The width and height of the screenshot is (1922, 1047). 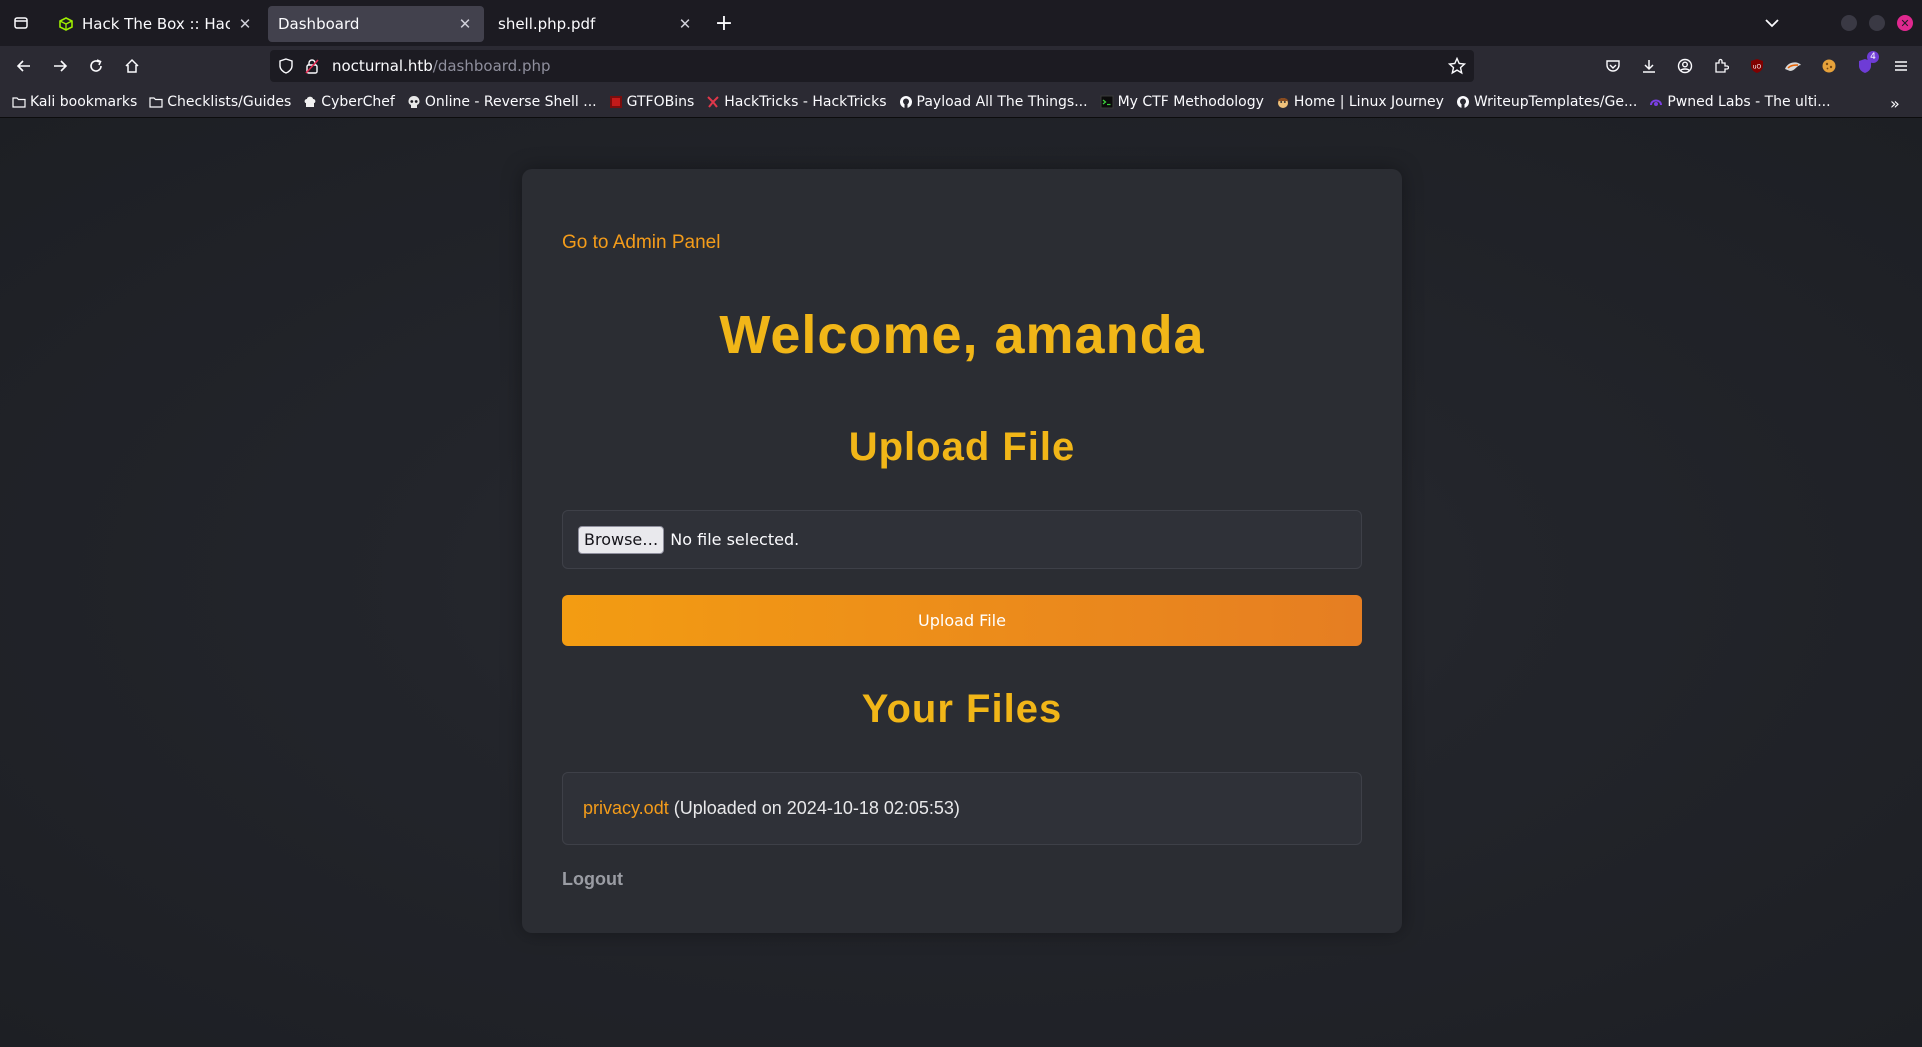 I want to click on account-icon, so click(x=1685, y=66).